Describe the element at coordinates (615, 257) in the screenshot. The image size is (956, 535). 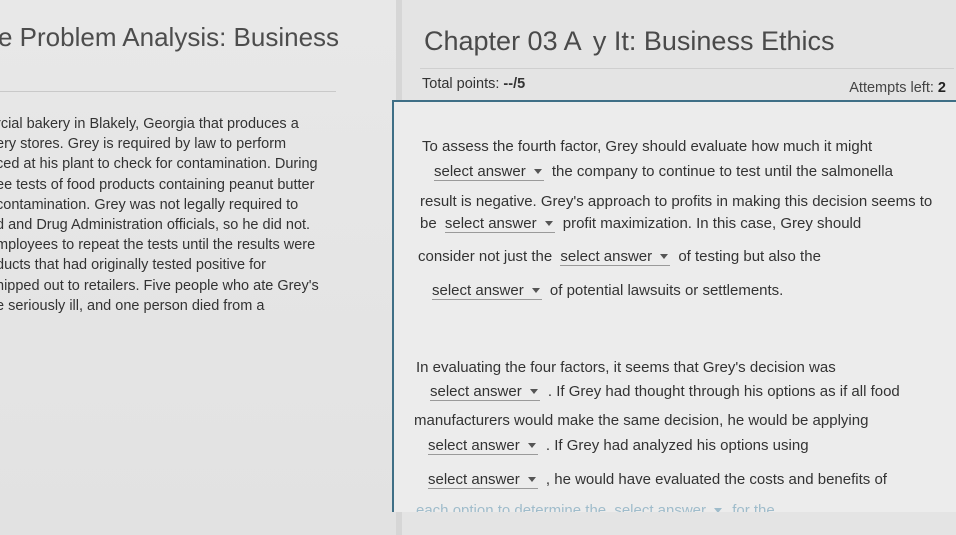
I see `answer-dropdown-3: select answer` at that location.